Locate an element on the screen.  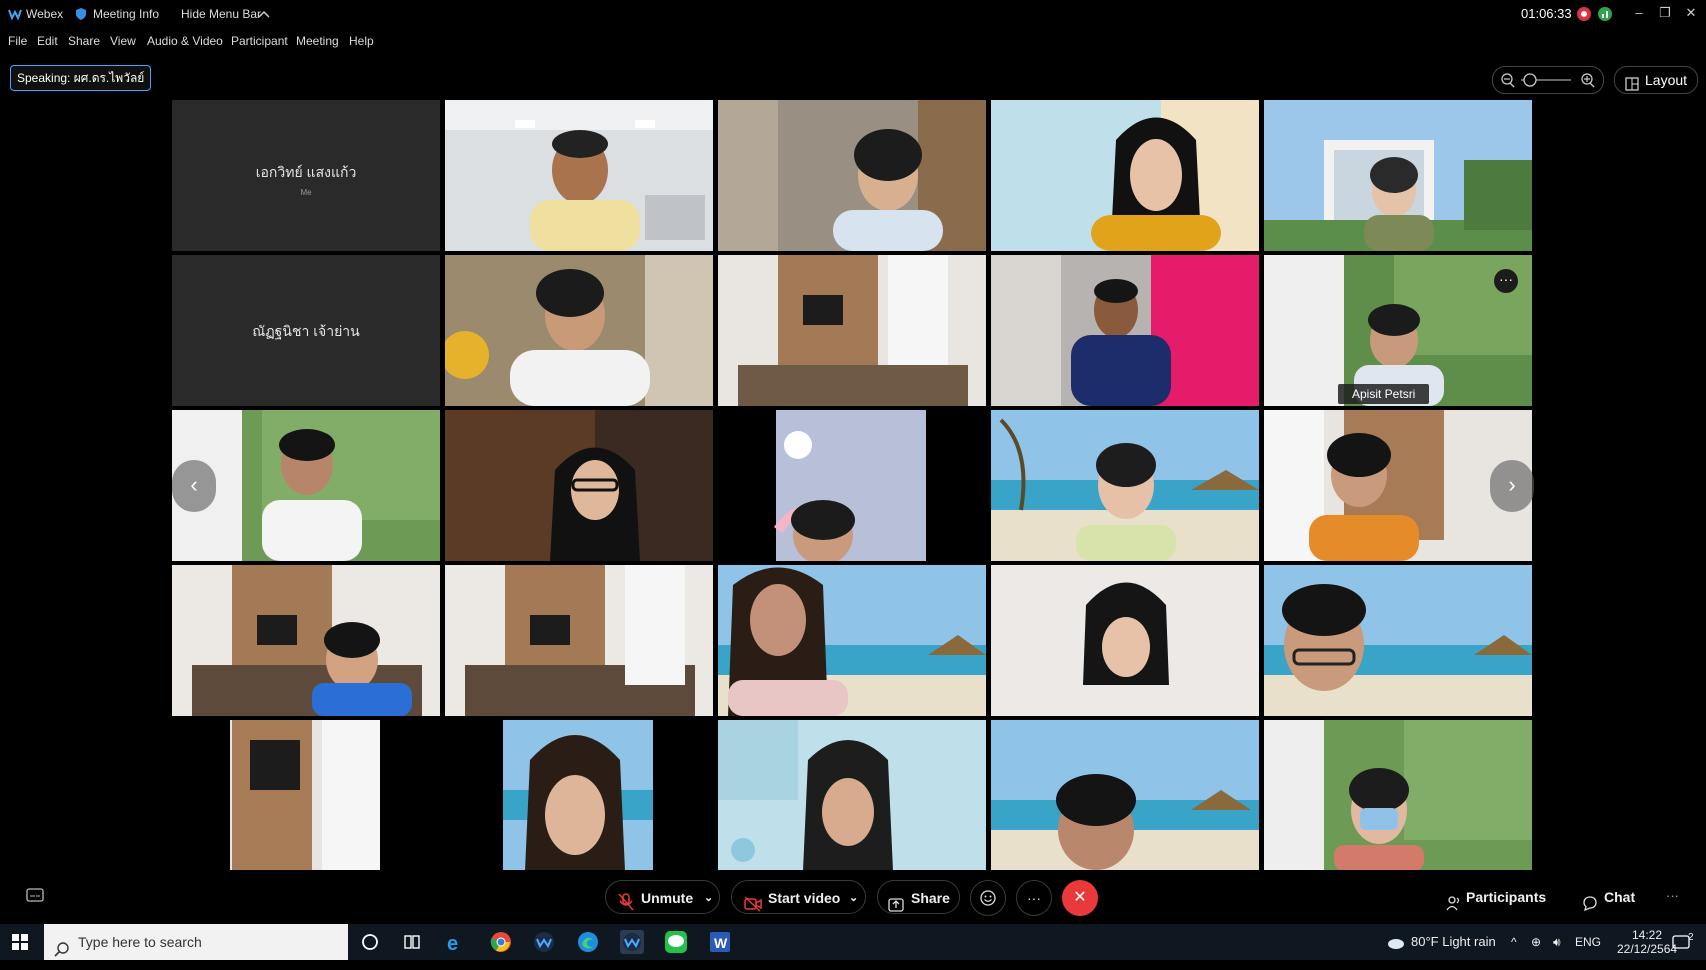
webex-logo-icon is located at coordinates (15, 14).